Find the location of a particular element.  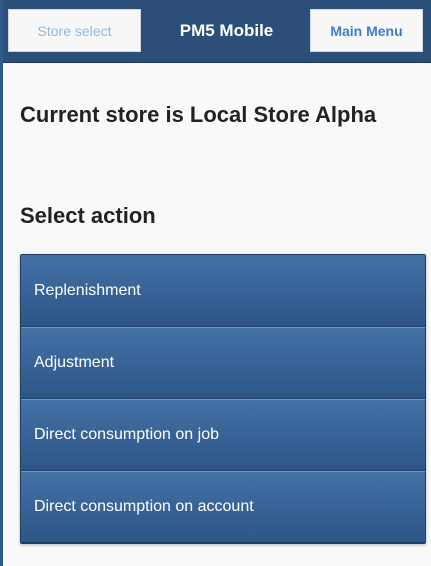

header-bar: Store select PM5 Mobile Main Menu is located at coordinates (217, 31).